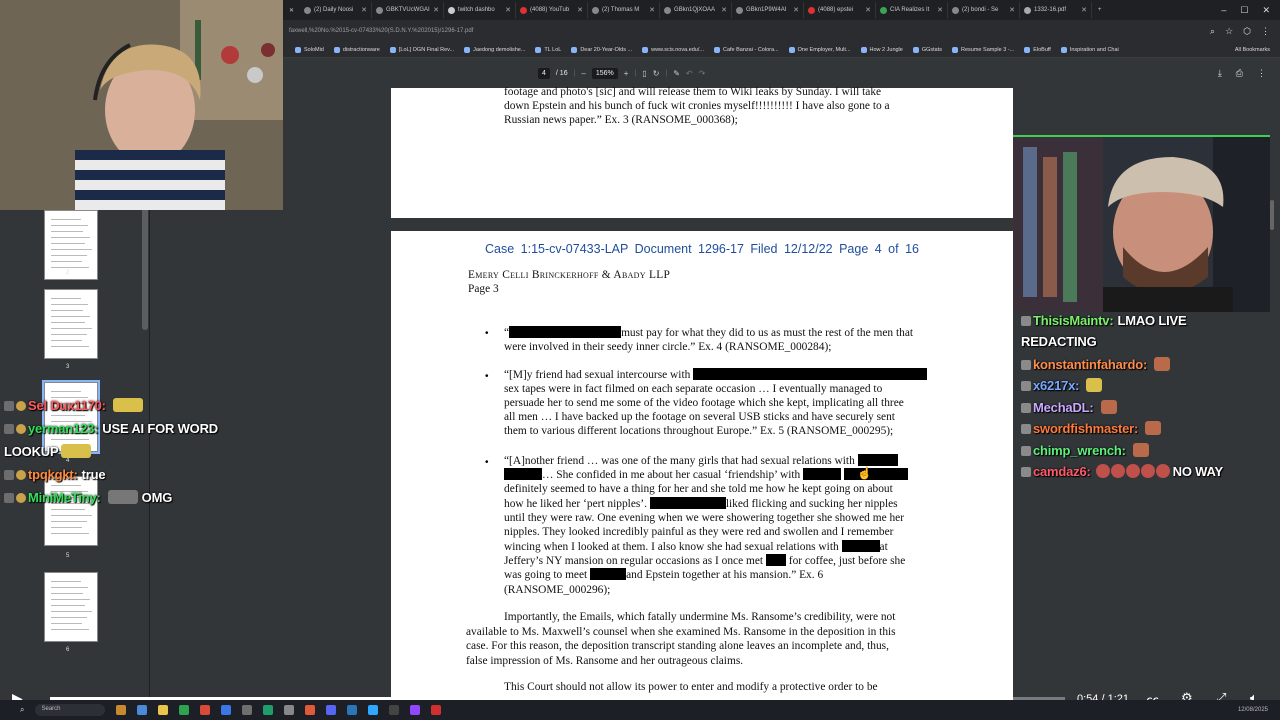  I want to click on browser-tab: (2) Daily Noosi ✕, so click(336, 10).